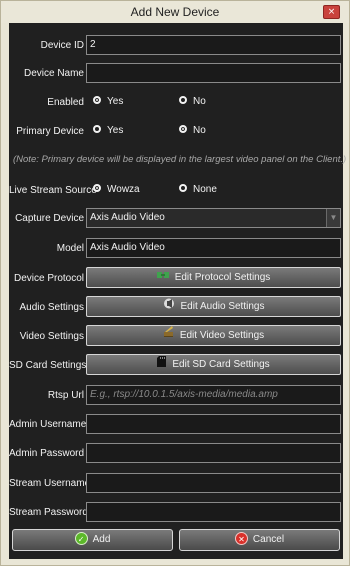 Image resolution: width=350 pixels, height=566 pixels. What do you see at coordinates (65, 102) in the screenshot?
I see `enabled-label: Enabled` at bounding box center [65, 102].